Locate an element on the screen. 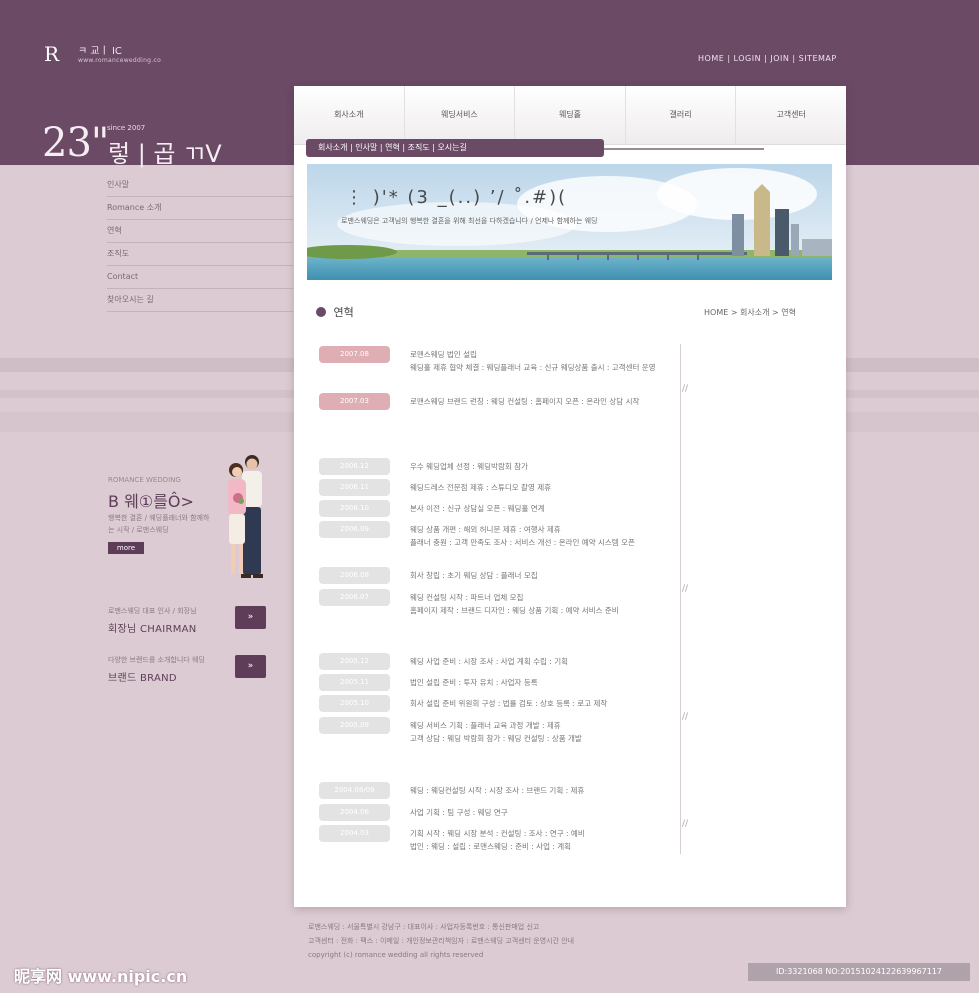  chairman-block: 로맨스웨딩 대표 인사 / 회장님 회장님 CHAIRMAN » is located at coordinates (188, 620).